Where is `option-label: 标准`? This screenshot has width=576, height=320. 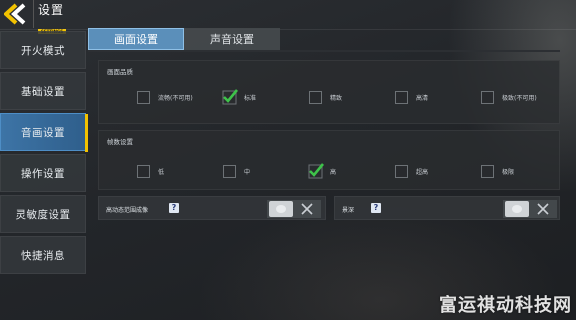
option-label: 标准 is located at coordinates (250, 98).